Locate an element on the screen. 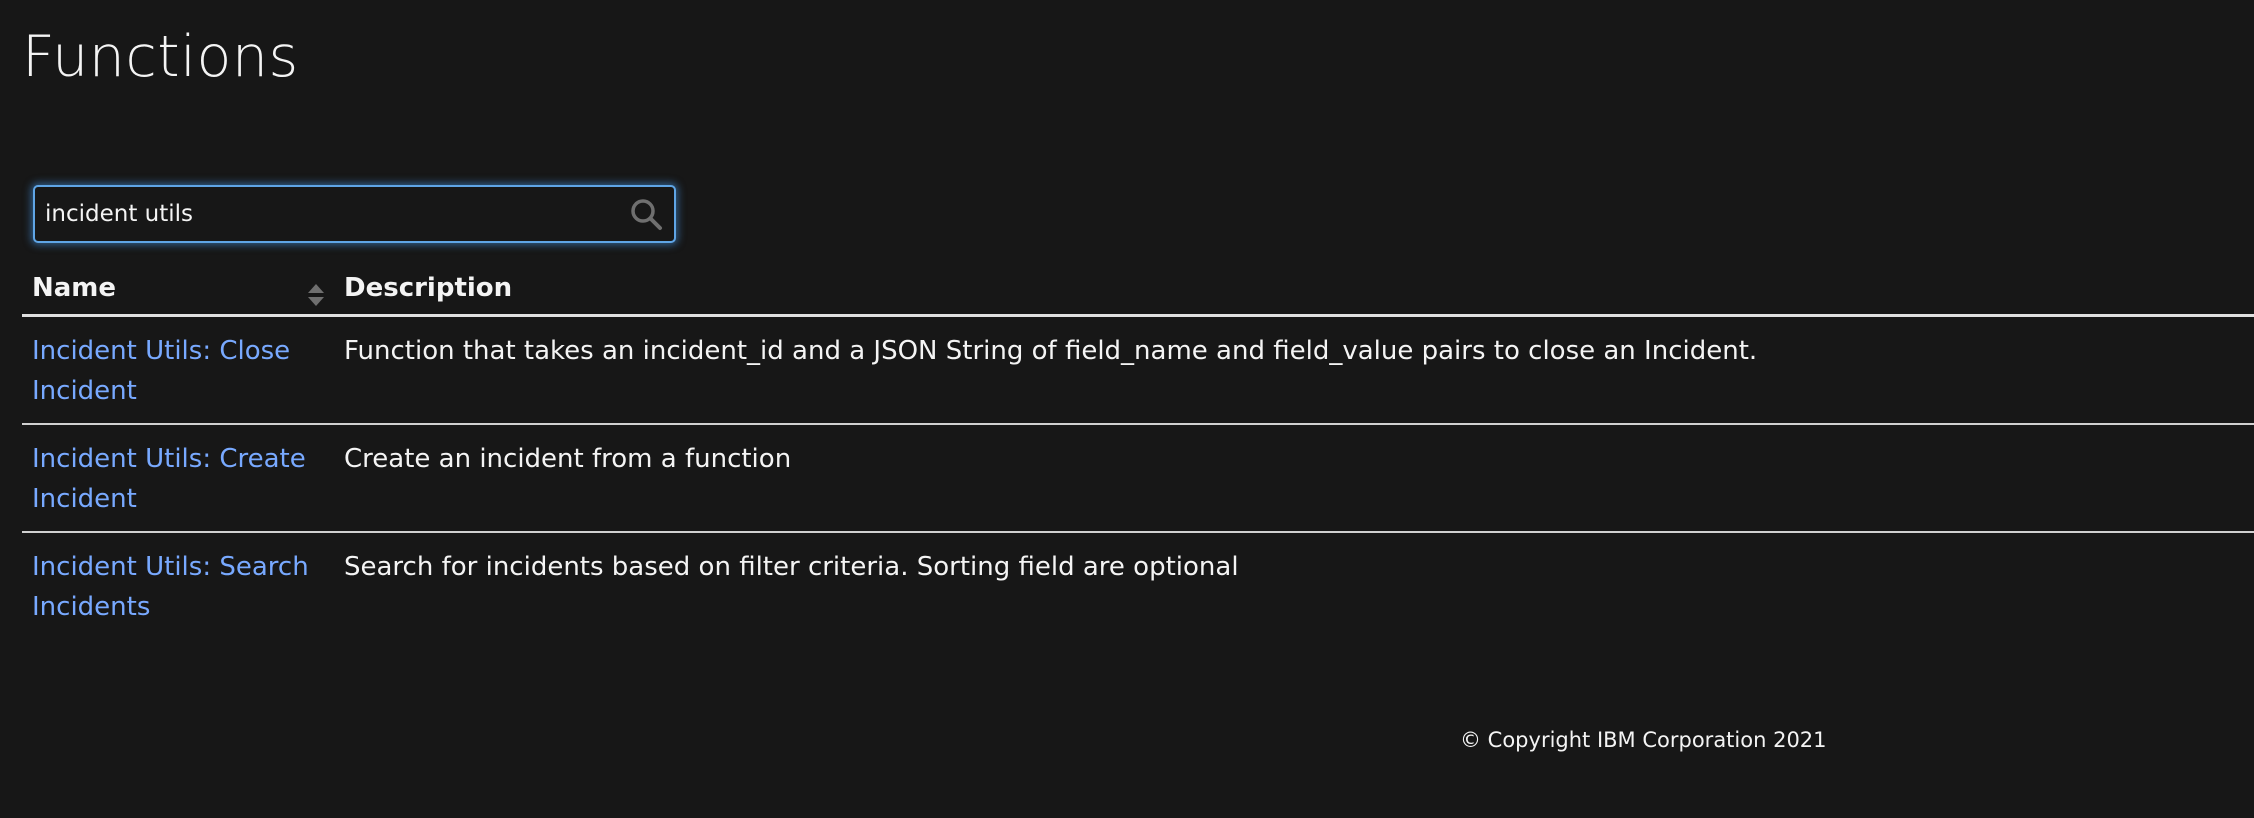  name-cell: Incident Utils: Search Incidents is located at coordinates (178, 585).